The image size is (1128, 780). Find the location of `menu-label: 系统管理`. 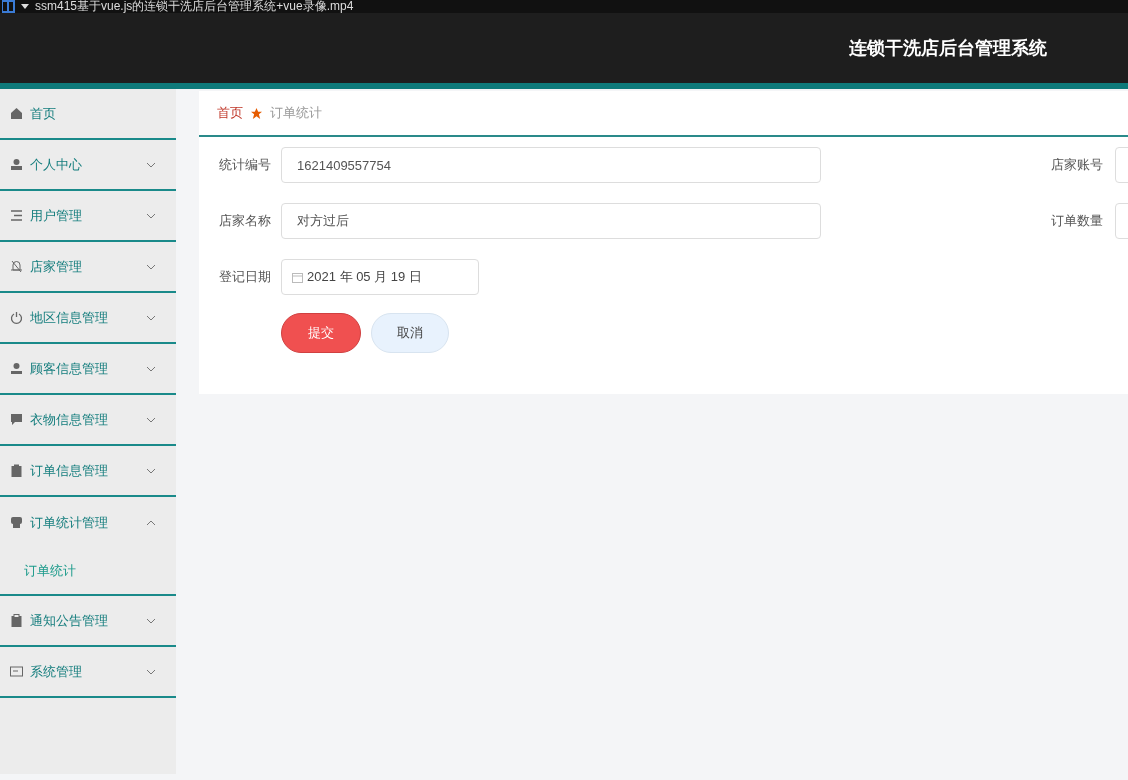

menu-label: 系统管理 is located at coordinates (56, 671).